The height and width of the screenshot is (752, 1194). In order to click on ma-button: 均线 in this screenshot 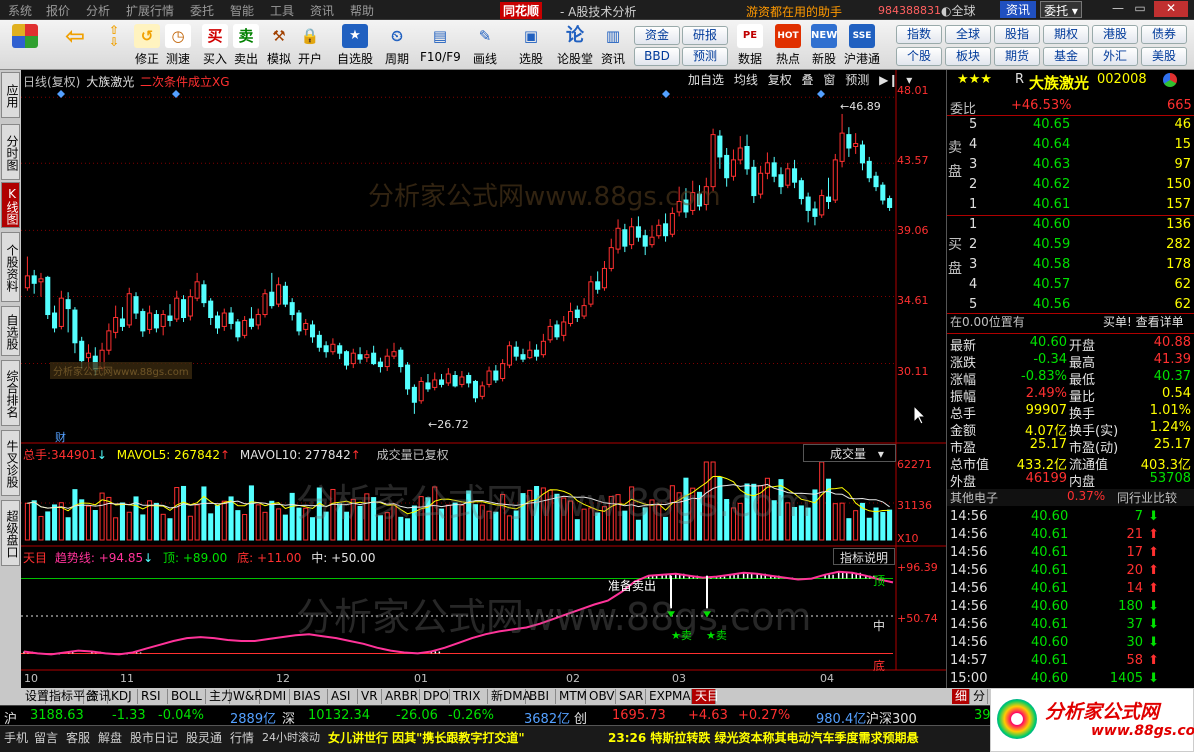, I will do `click(746, 80)`.